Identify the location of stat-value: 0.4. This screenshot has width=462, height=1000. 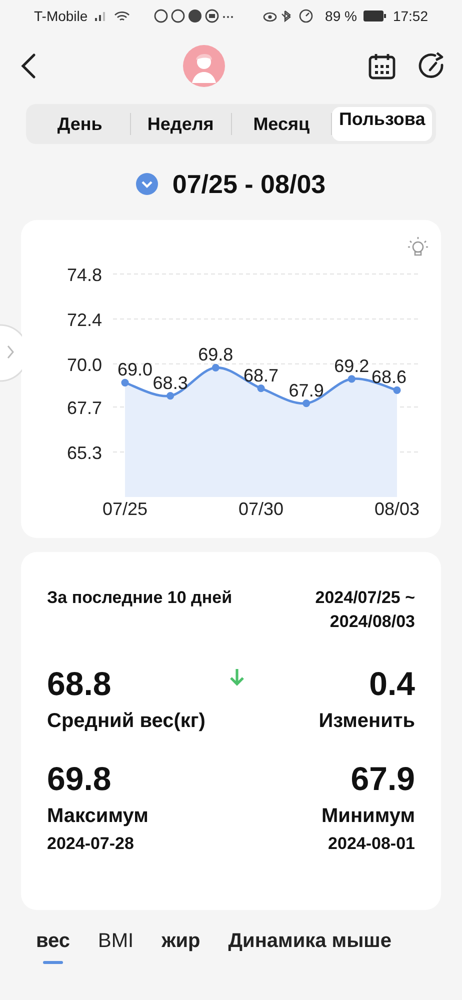
(392, 684).